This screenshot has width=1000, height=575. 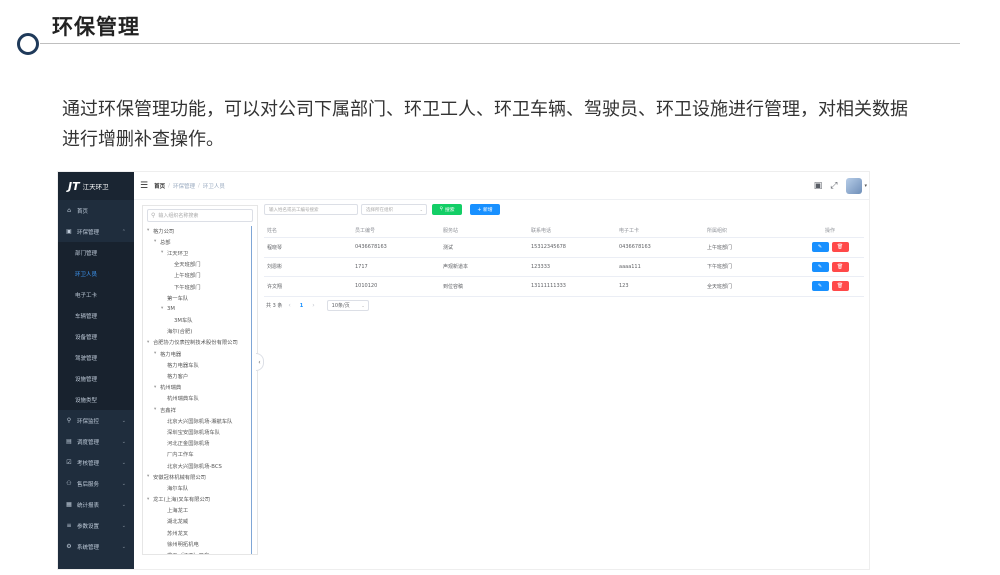 What do you see at coordinates (200, 551) in the screenshot?
I see `tree-node: 龙工（江西）叉车` at bounding box center [200, 551].